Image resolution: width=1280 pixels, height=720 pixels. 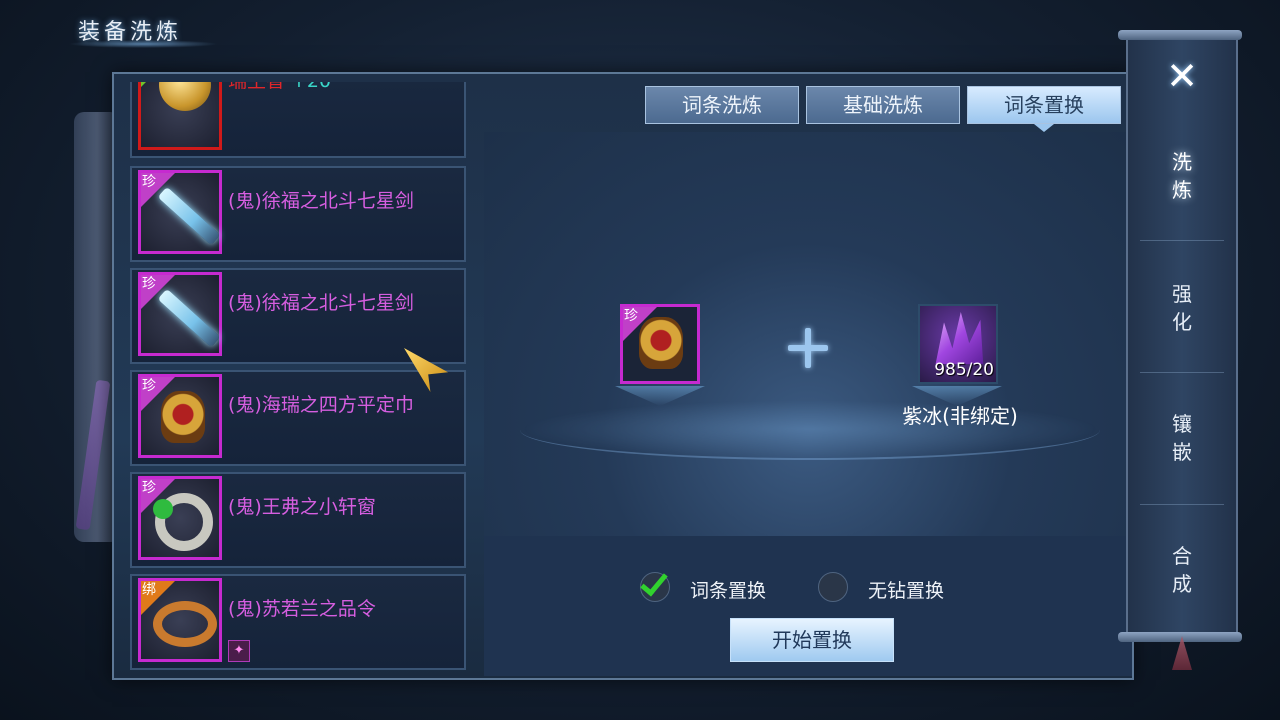 I want to click on close-button: ✕, so click(x=1182, y=76).